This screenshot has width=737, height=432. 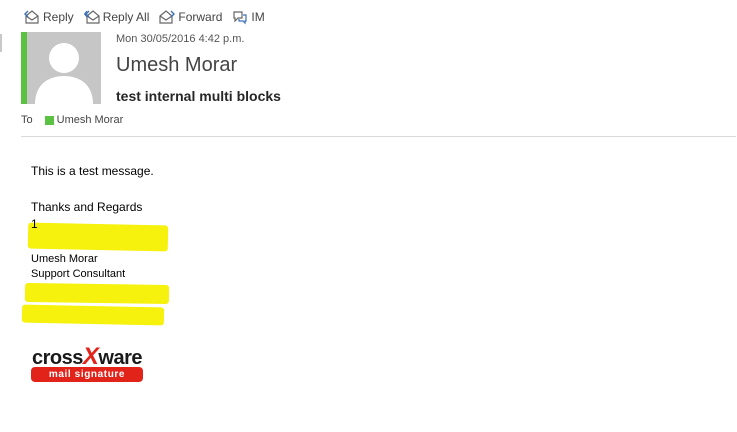 I want to click on signature-name: Umesh Morar, so click(x=64, y=259).